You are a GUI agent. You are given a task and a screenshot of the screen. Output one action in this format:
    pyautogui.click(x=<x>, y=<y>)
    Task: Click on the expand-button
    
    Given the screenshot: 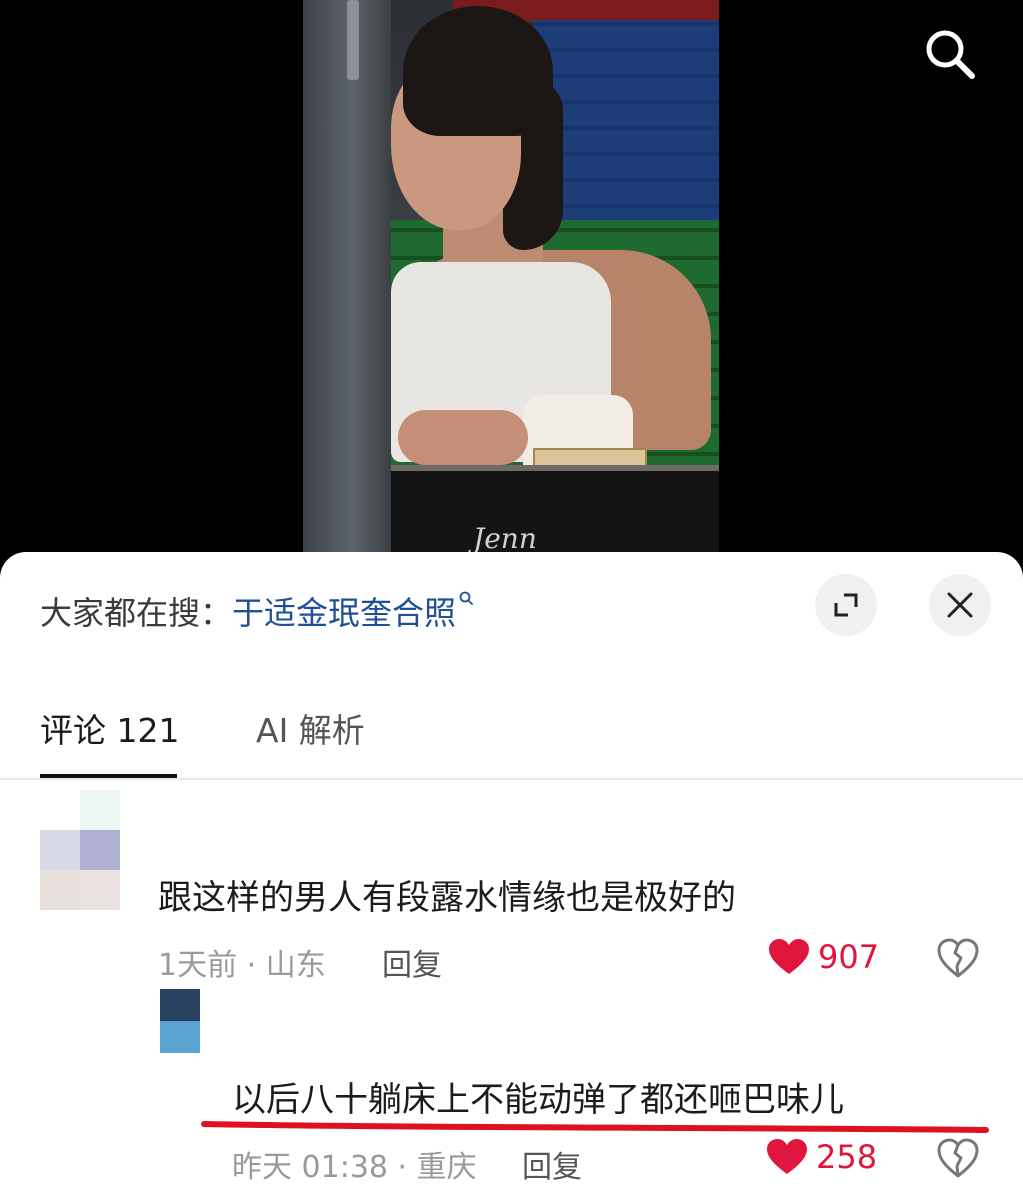 What is the action you would take?
    pyautogui.click(x=846, y=605)
    